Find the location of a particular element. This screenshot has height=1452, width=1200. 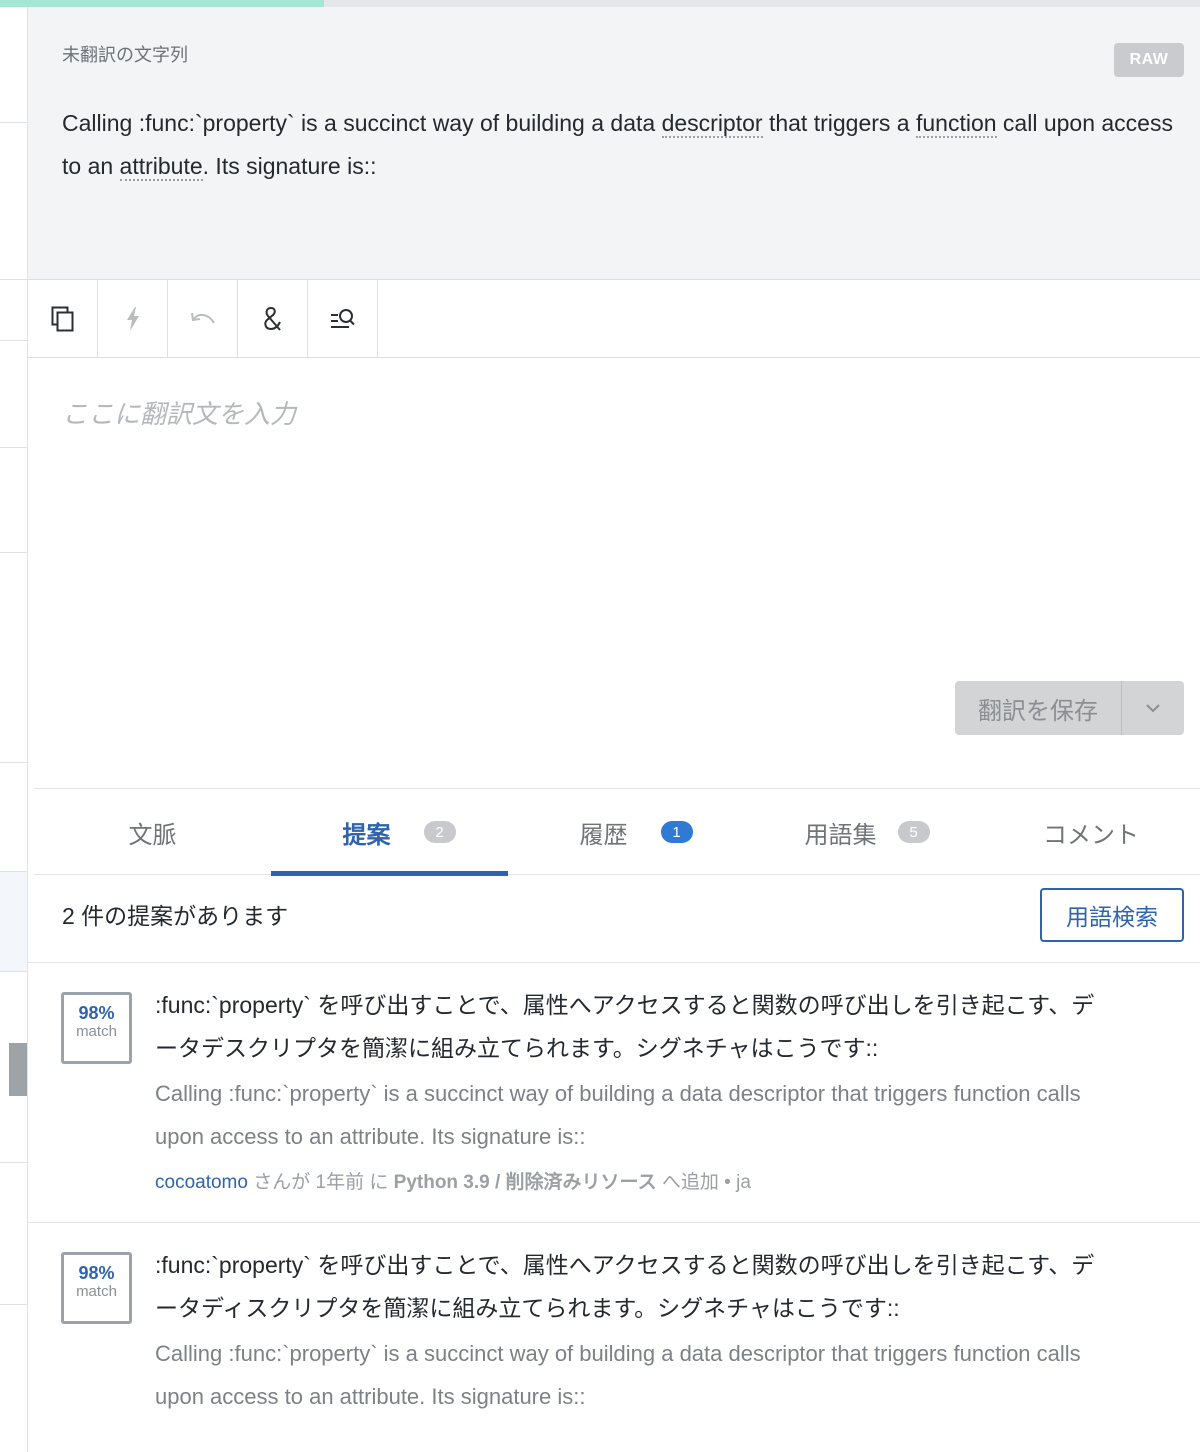

progress-bar-fill is located at coordinates (162, 3).